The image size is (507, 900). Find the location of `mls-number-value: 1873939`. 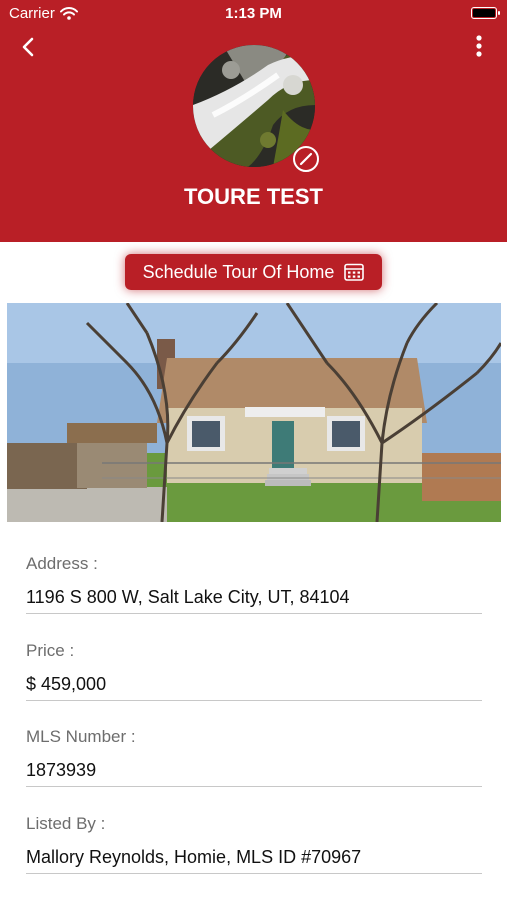

mls-number-value: 1873939 is located at coordinates (61, 770).